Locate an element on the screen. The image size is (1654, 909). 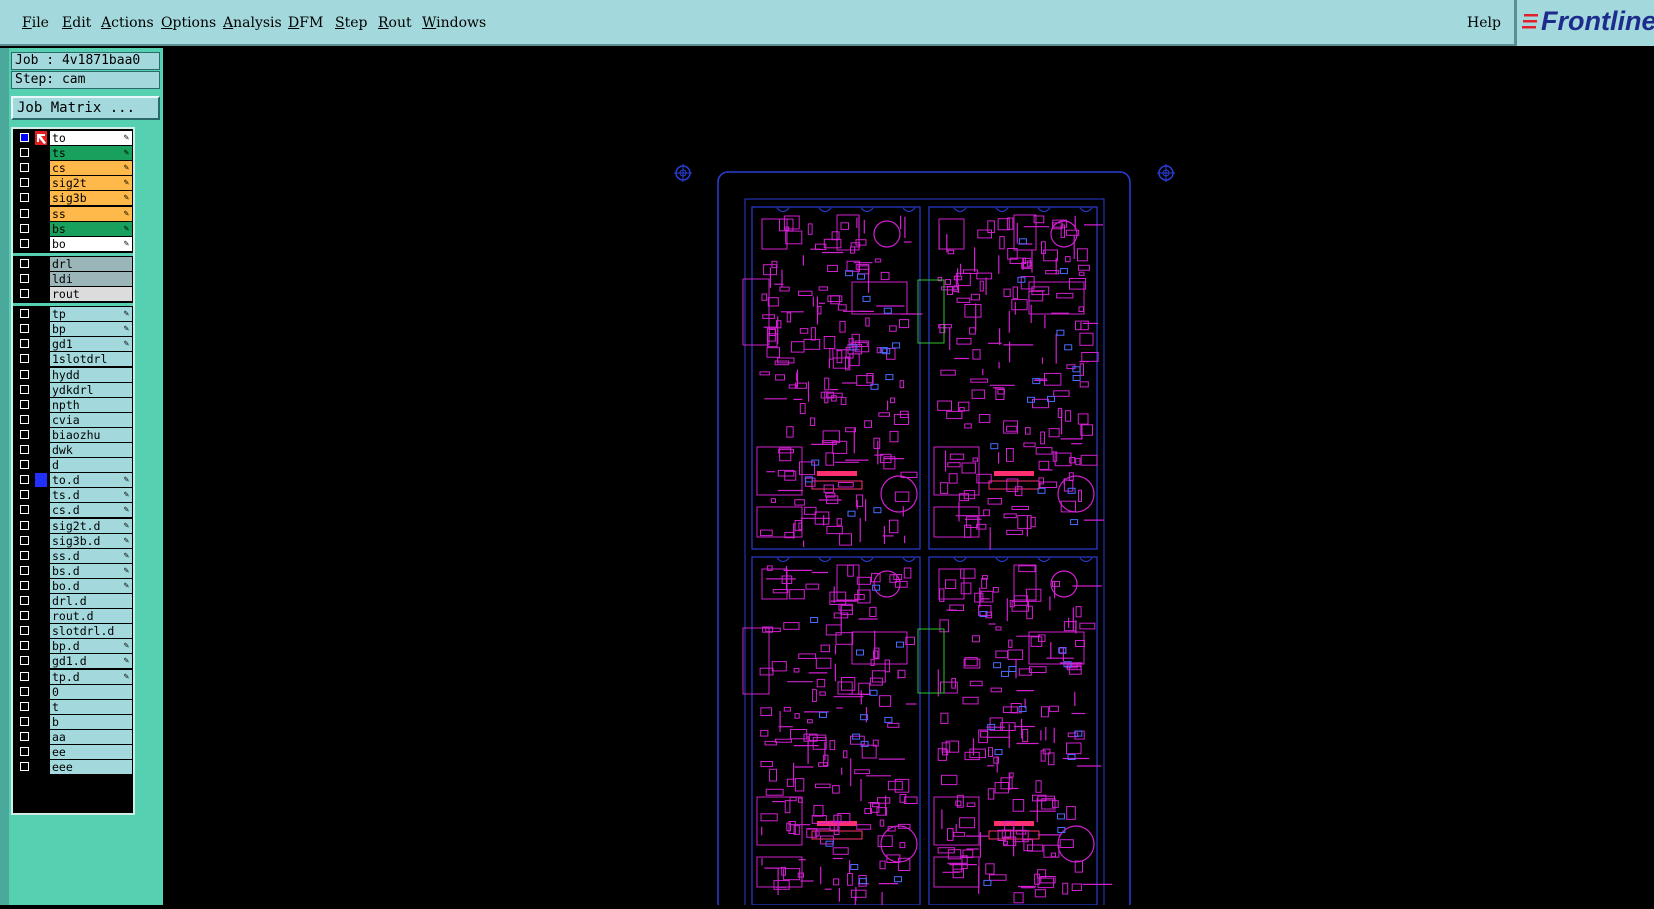
layer-row-bp-d: bp.d ✎ is located at coordinates (74, 646).